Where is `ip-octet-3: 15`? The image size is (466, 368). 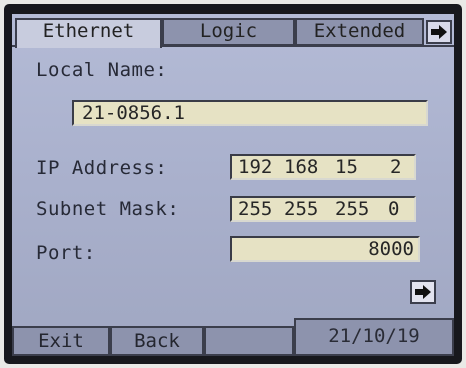
ip-octet-3: 15 is located at coordinates (346, 167).